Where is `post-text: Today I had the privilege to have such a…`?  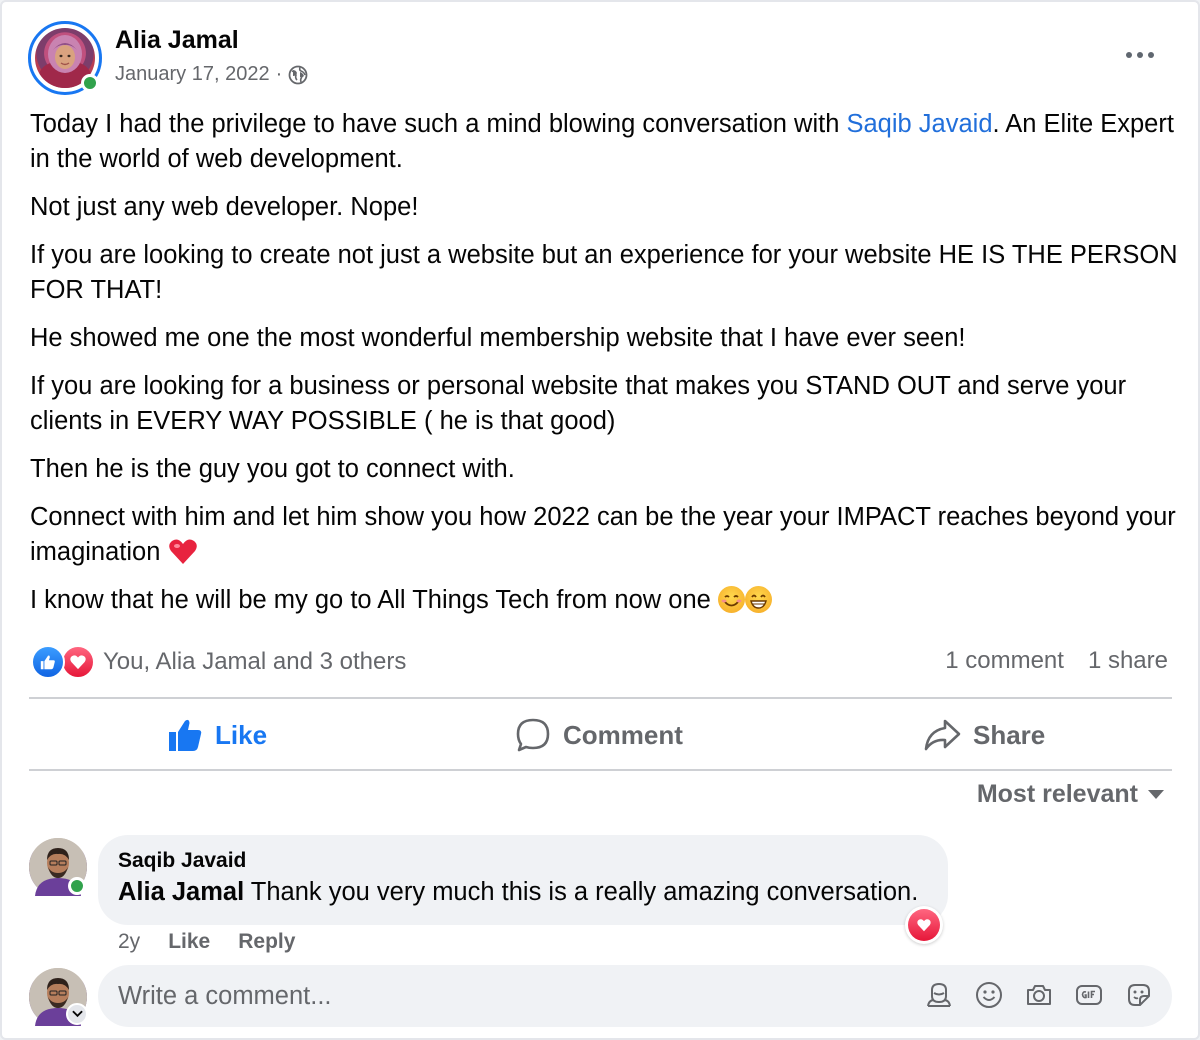 post-text: Today I had the privilege to have such a… is located at coordinates (438, 124).